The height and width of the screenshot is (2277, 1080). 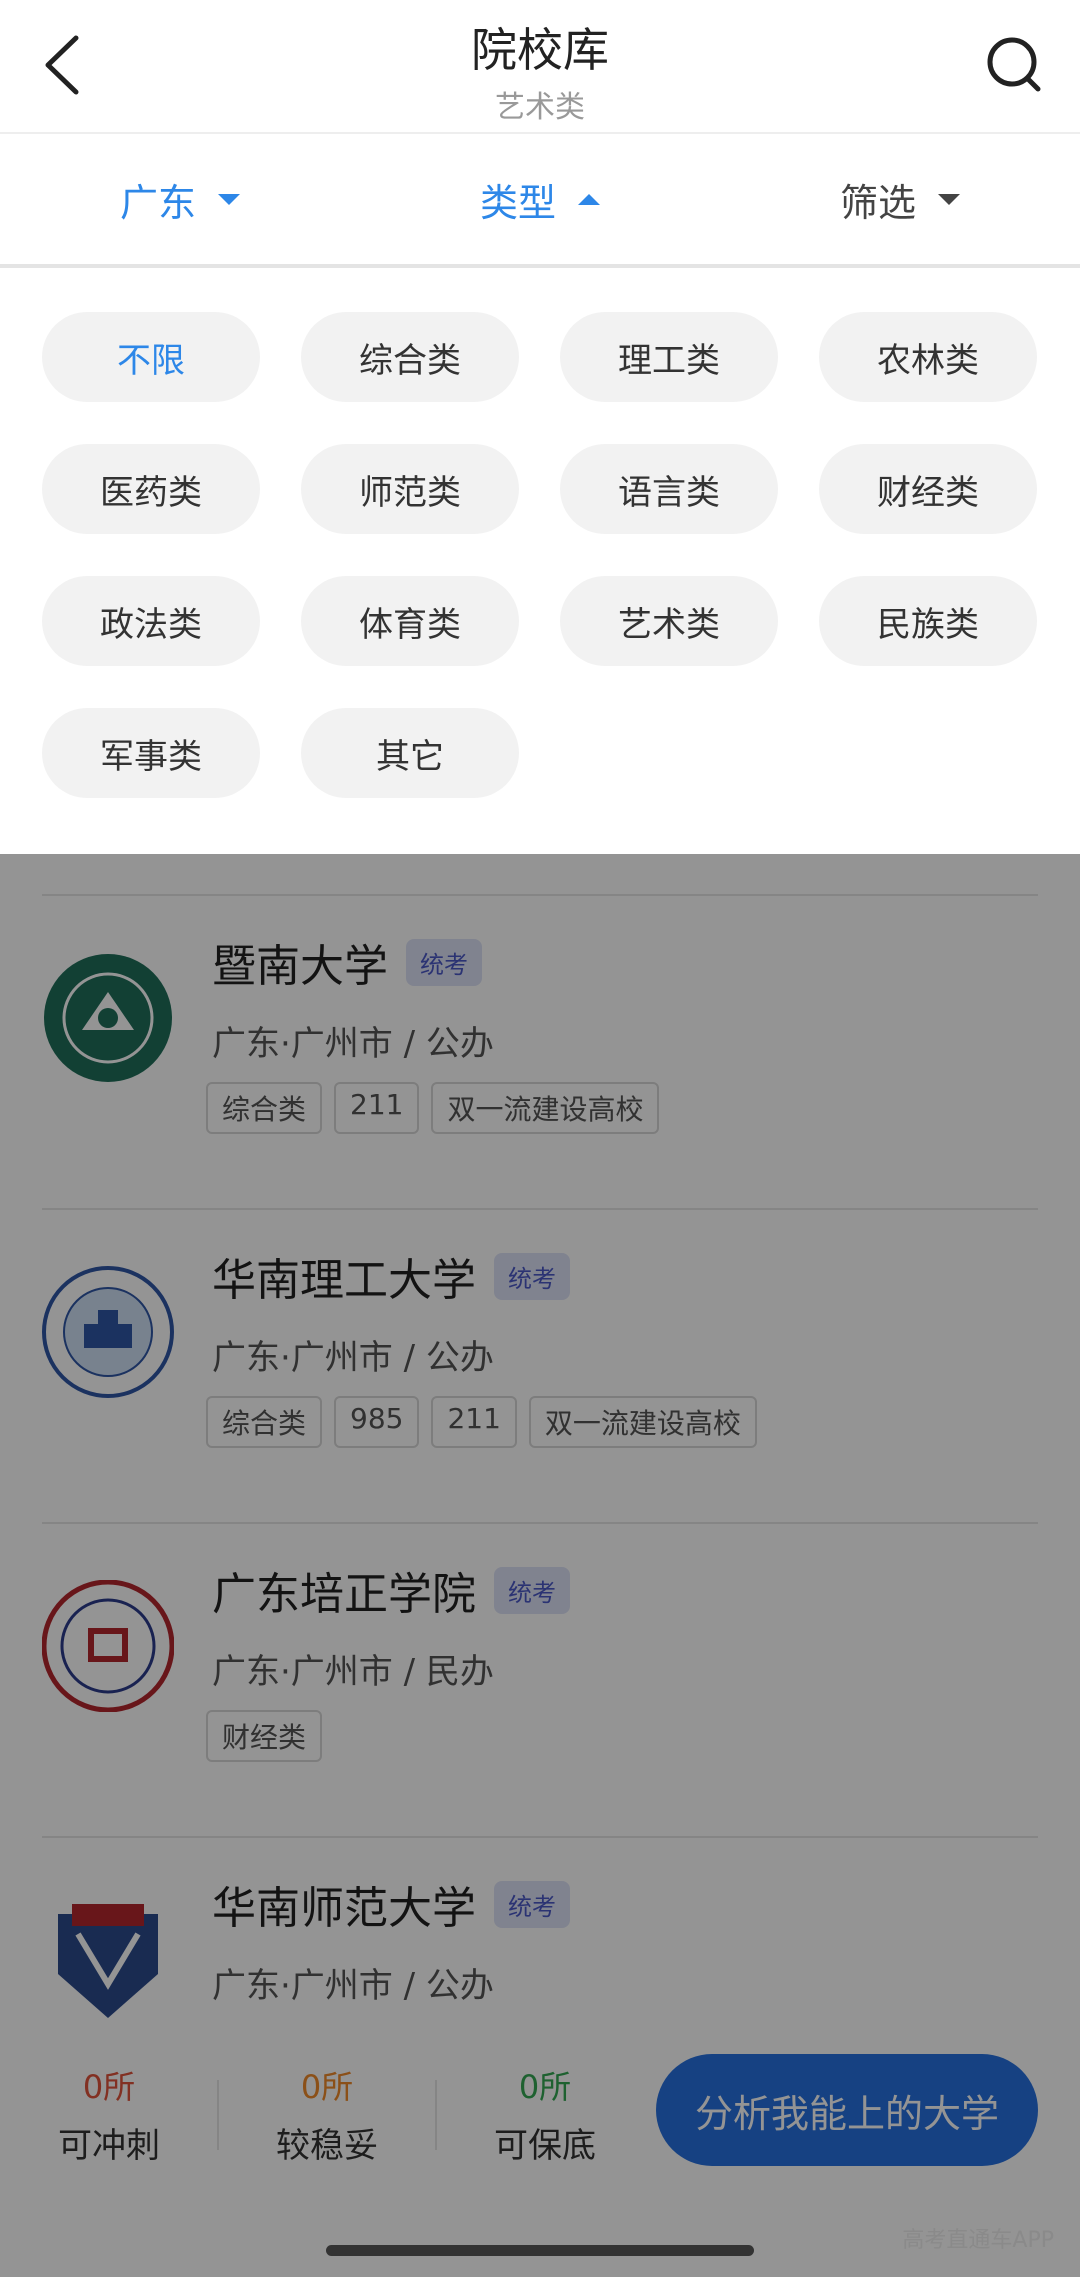 What do you see at coordinates (540, 50) in the screenshot?
I see `page-title: 院校库` at bounding box center [540, 50].